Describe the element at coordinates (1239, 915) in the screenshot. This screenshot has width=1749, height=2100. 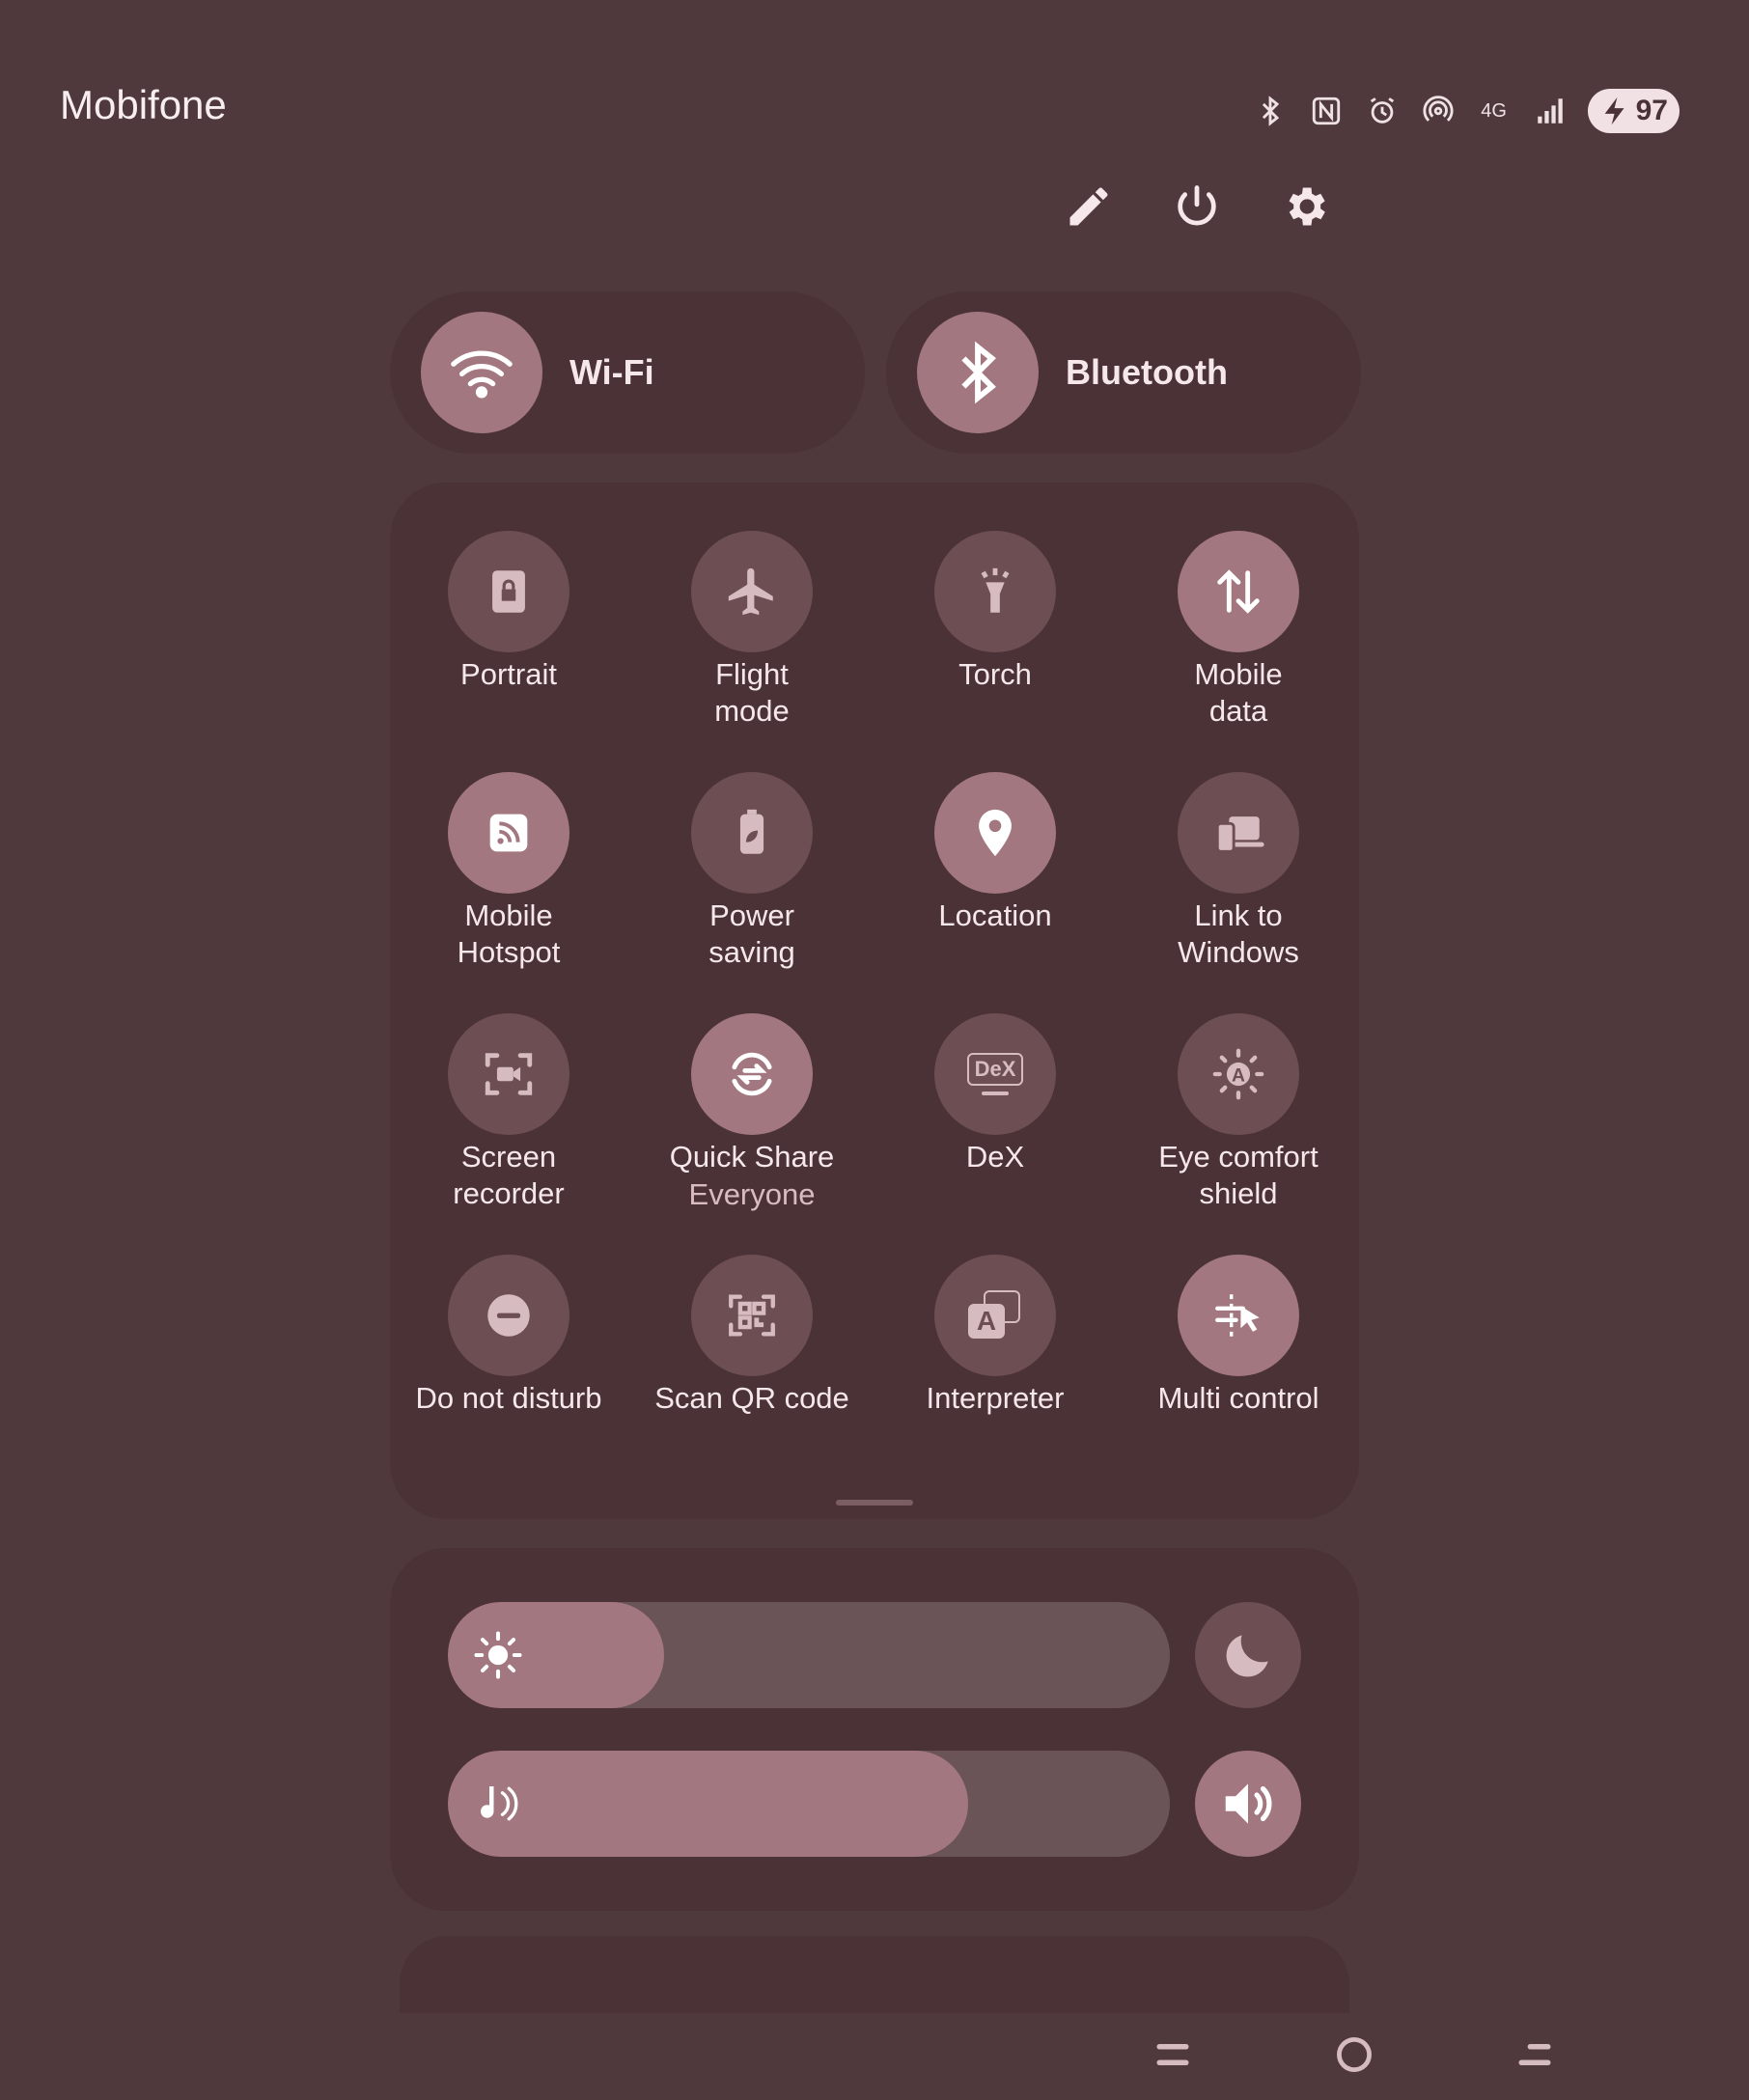
I see `link-to-windows-label-1: Link to` at that location.